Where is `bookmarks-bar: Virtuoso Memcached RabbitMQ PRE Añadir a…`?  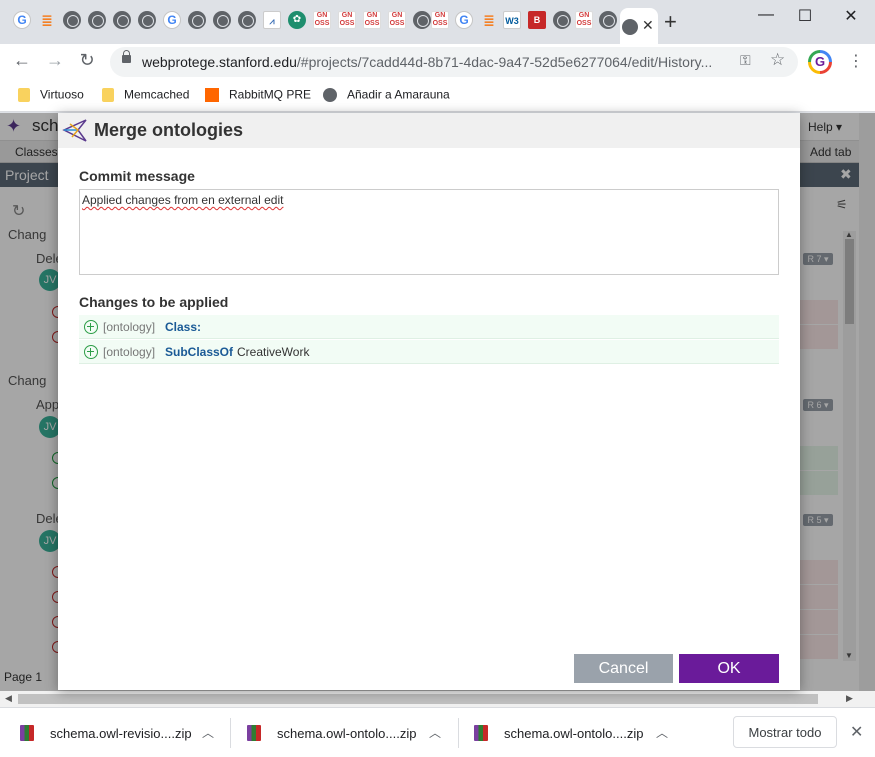 bookmarks-bar: Virtuoso Memcached RabbitMQ PRE Añadir a… is located at coordinates (437, 96).